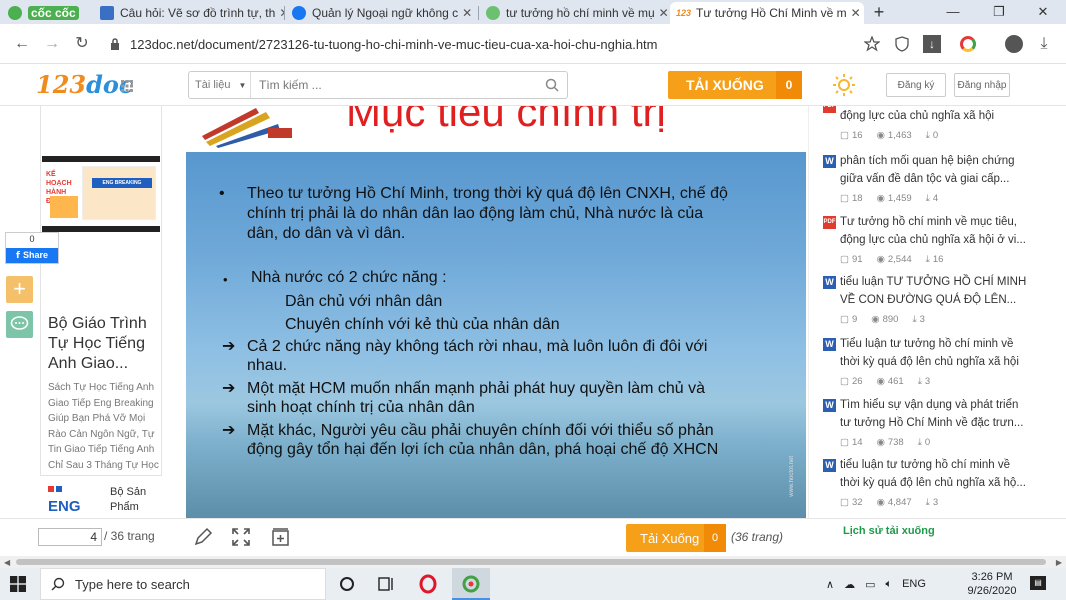 This screenshot has width=1066, height=600. I want to click on document-icon, so click(107, 13).